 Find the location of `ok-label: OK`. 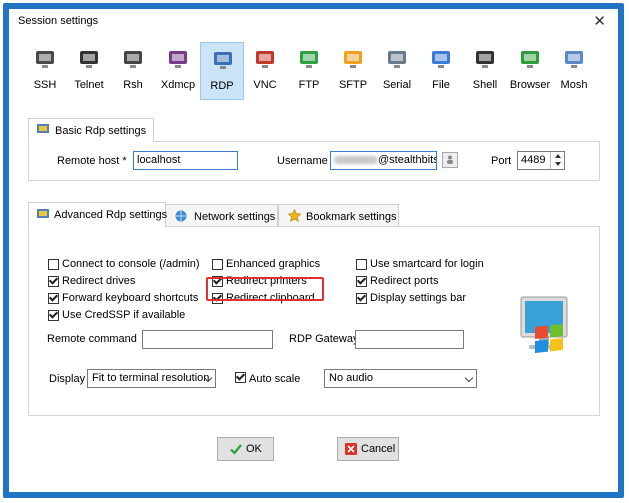

ok-label: OK is located at coordinates (254, 449).